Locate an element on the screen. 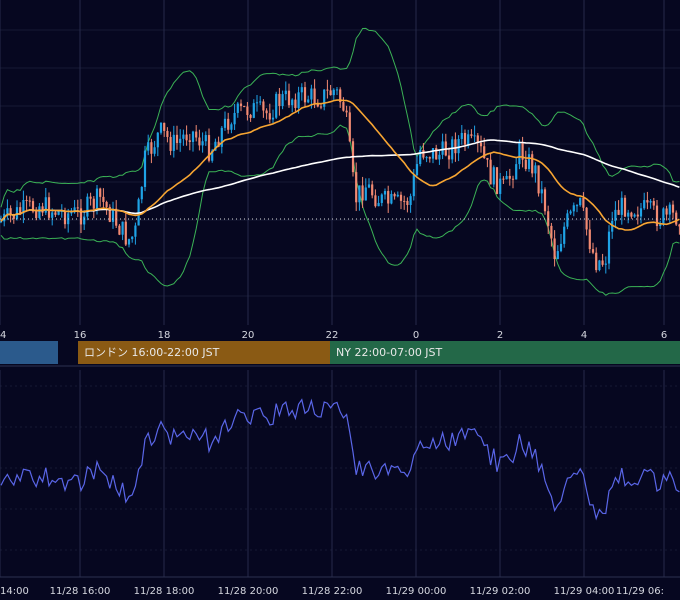 The width and height of the screenshot is (680, 600). x-tick-label: 11/29 04:00 is located at coordinates (584, 591).